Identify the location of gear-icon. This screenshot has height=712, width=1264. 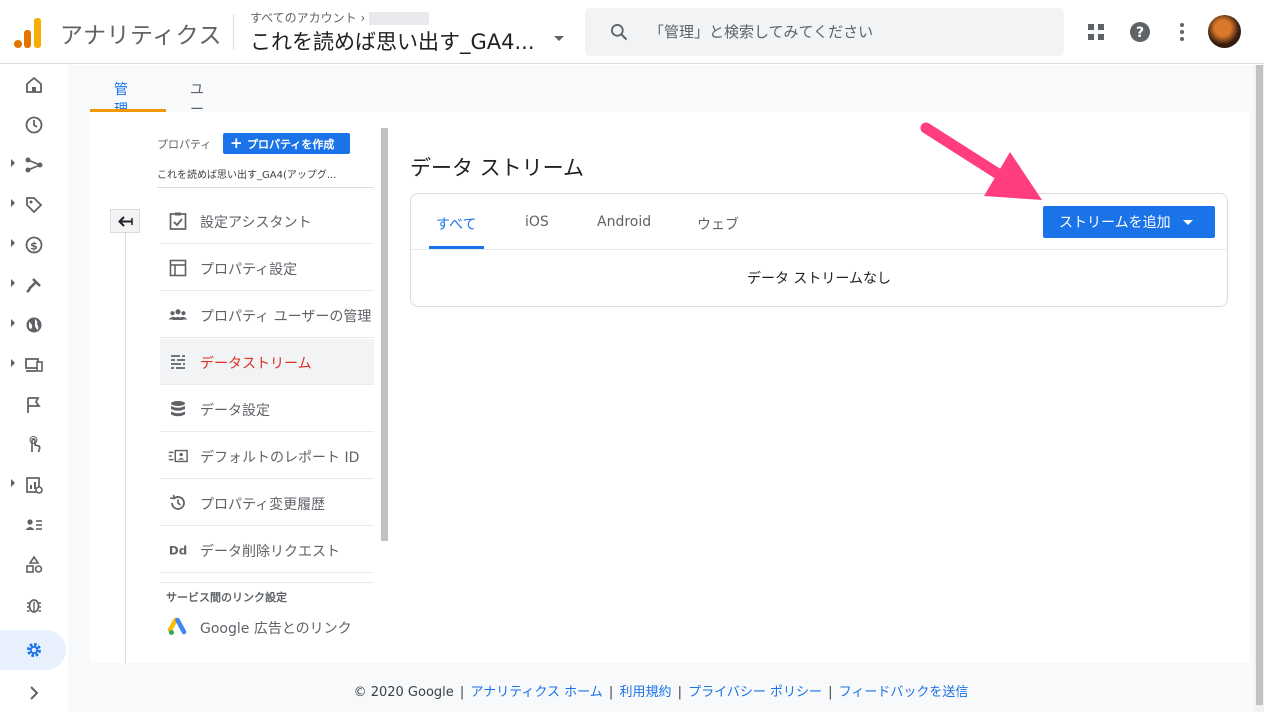
(34, 650).